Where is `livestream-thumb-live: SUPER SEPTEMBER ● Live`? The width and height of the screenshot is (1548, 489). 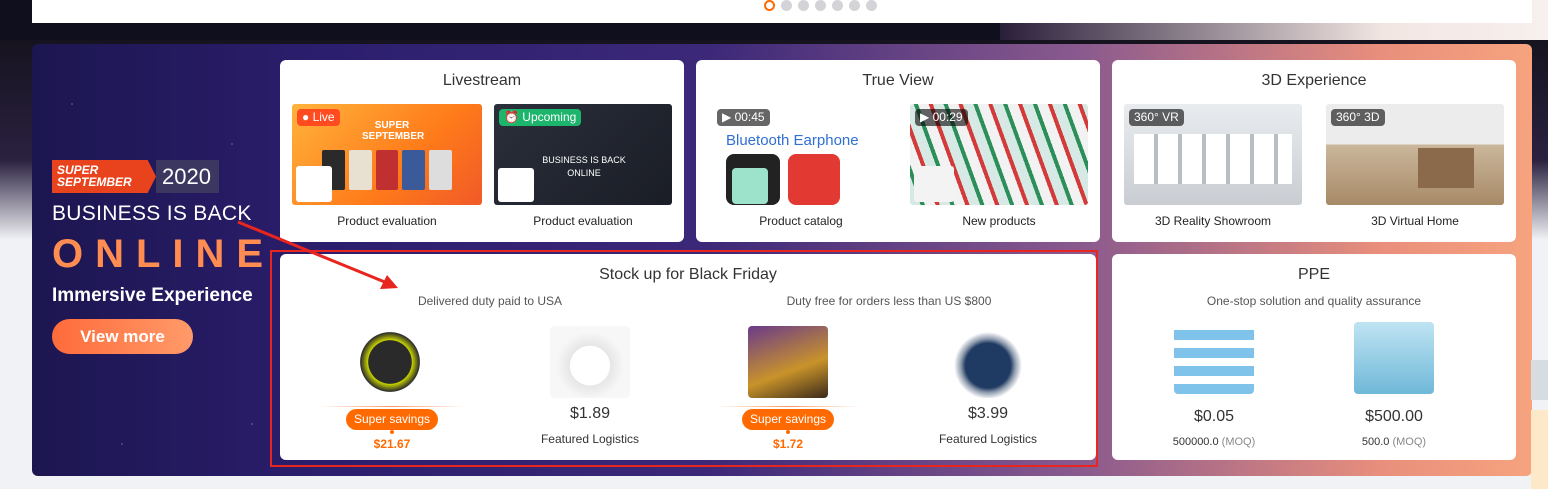
livestream-thumb-live: SUPER SEPTEMBER ● Live is located at coordinates (387, 154).